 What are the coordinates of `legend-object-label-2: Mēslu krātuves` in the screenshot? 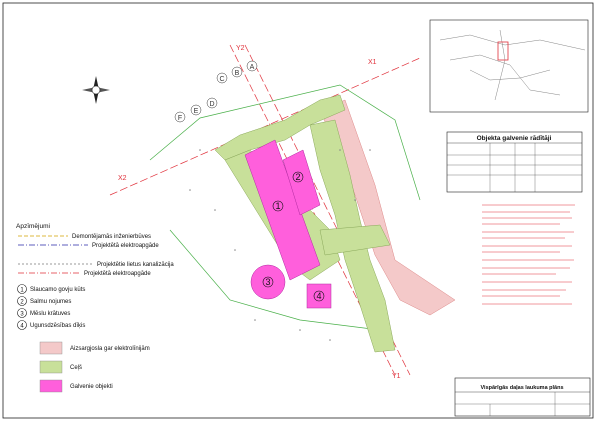 It's located at (50, 314).